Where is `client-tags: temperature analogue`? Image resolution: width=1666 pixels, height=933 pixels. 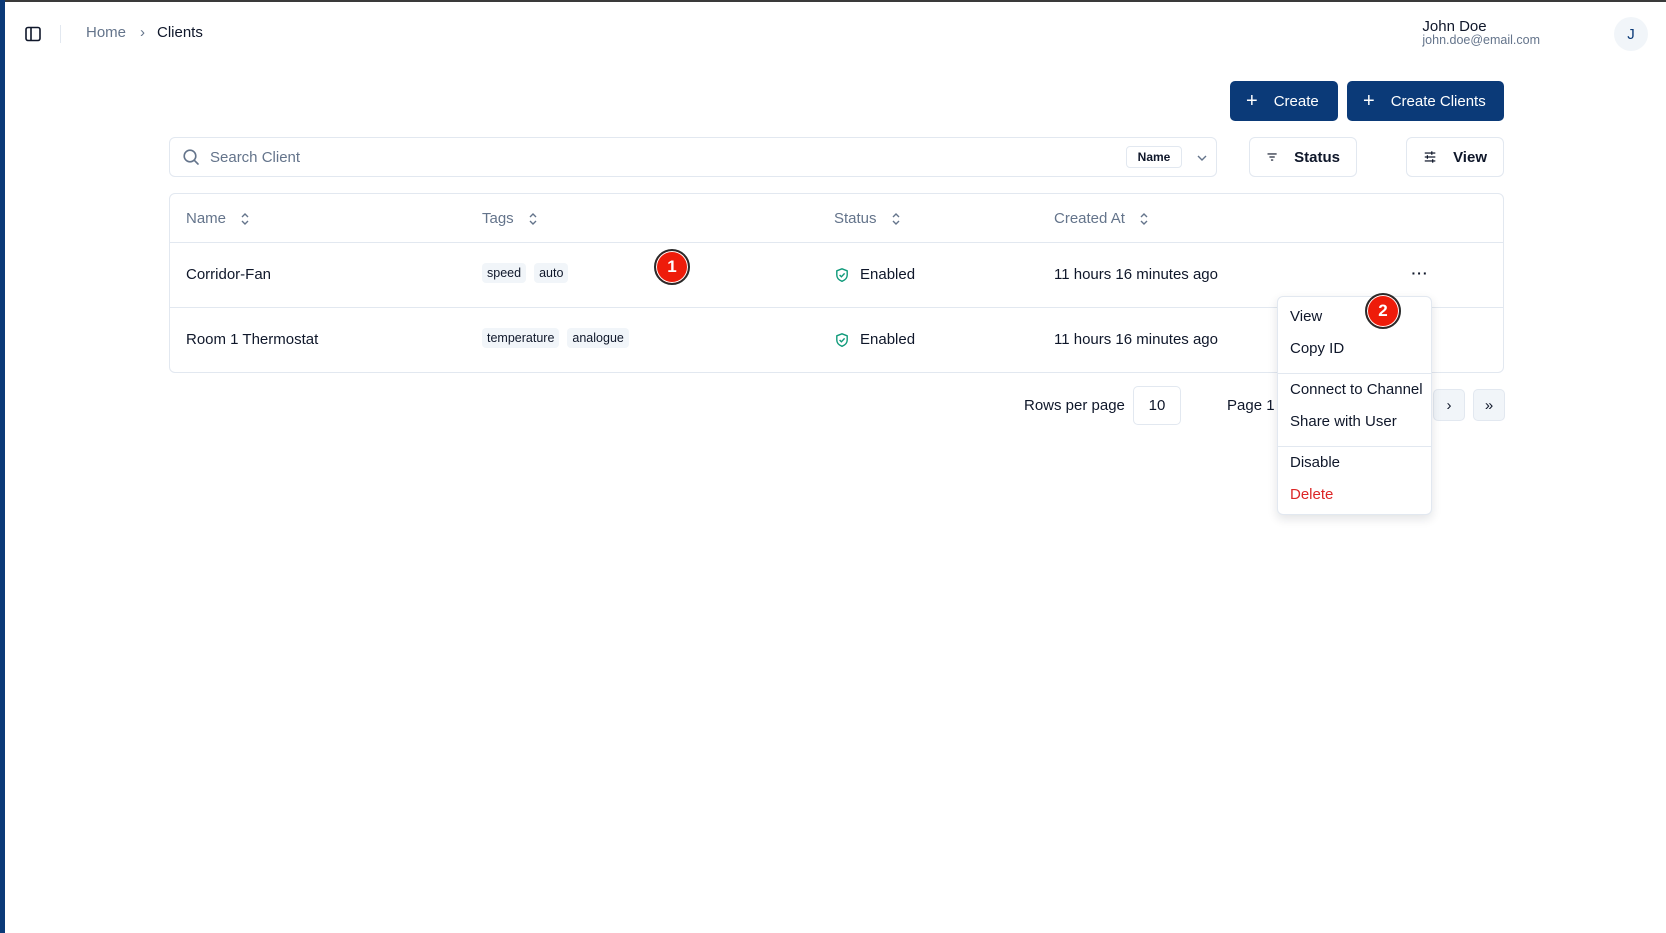
client-tags: temperature analogue is located at coordinates (555, 338).